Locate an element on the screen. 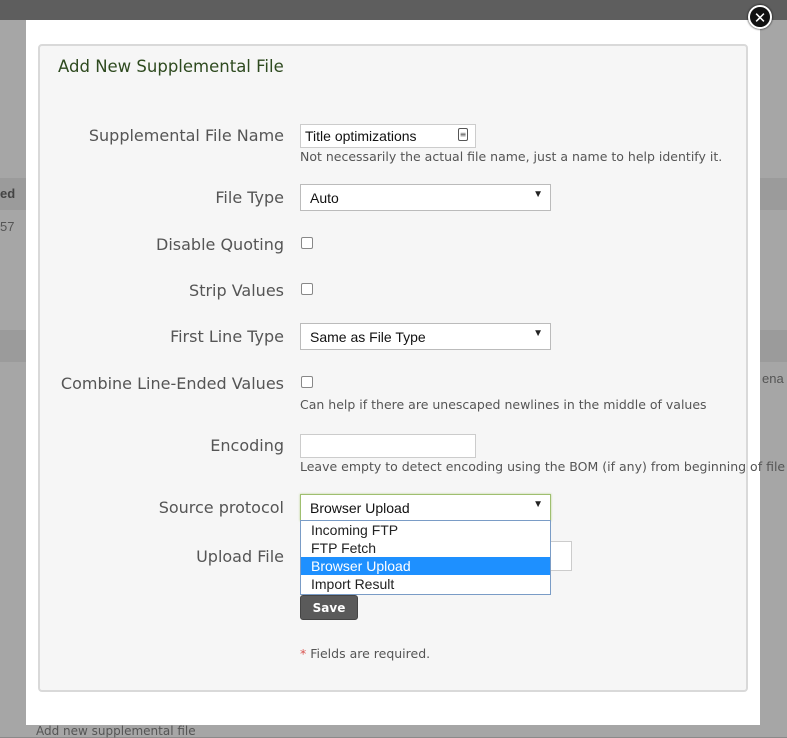 Image resolution: width=787 pixels, height=738 pixels. disable-quoting-checkbox is located at coordinates (307, 243).